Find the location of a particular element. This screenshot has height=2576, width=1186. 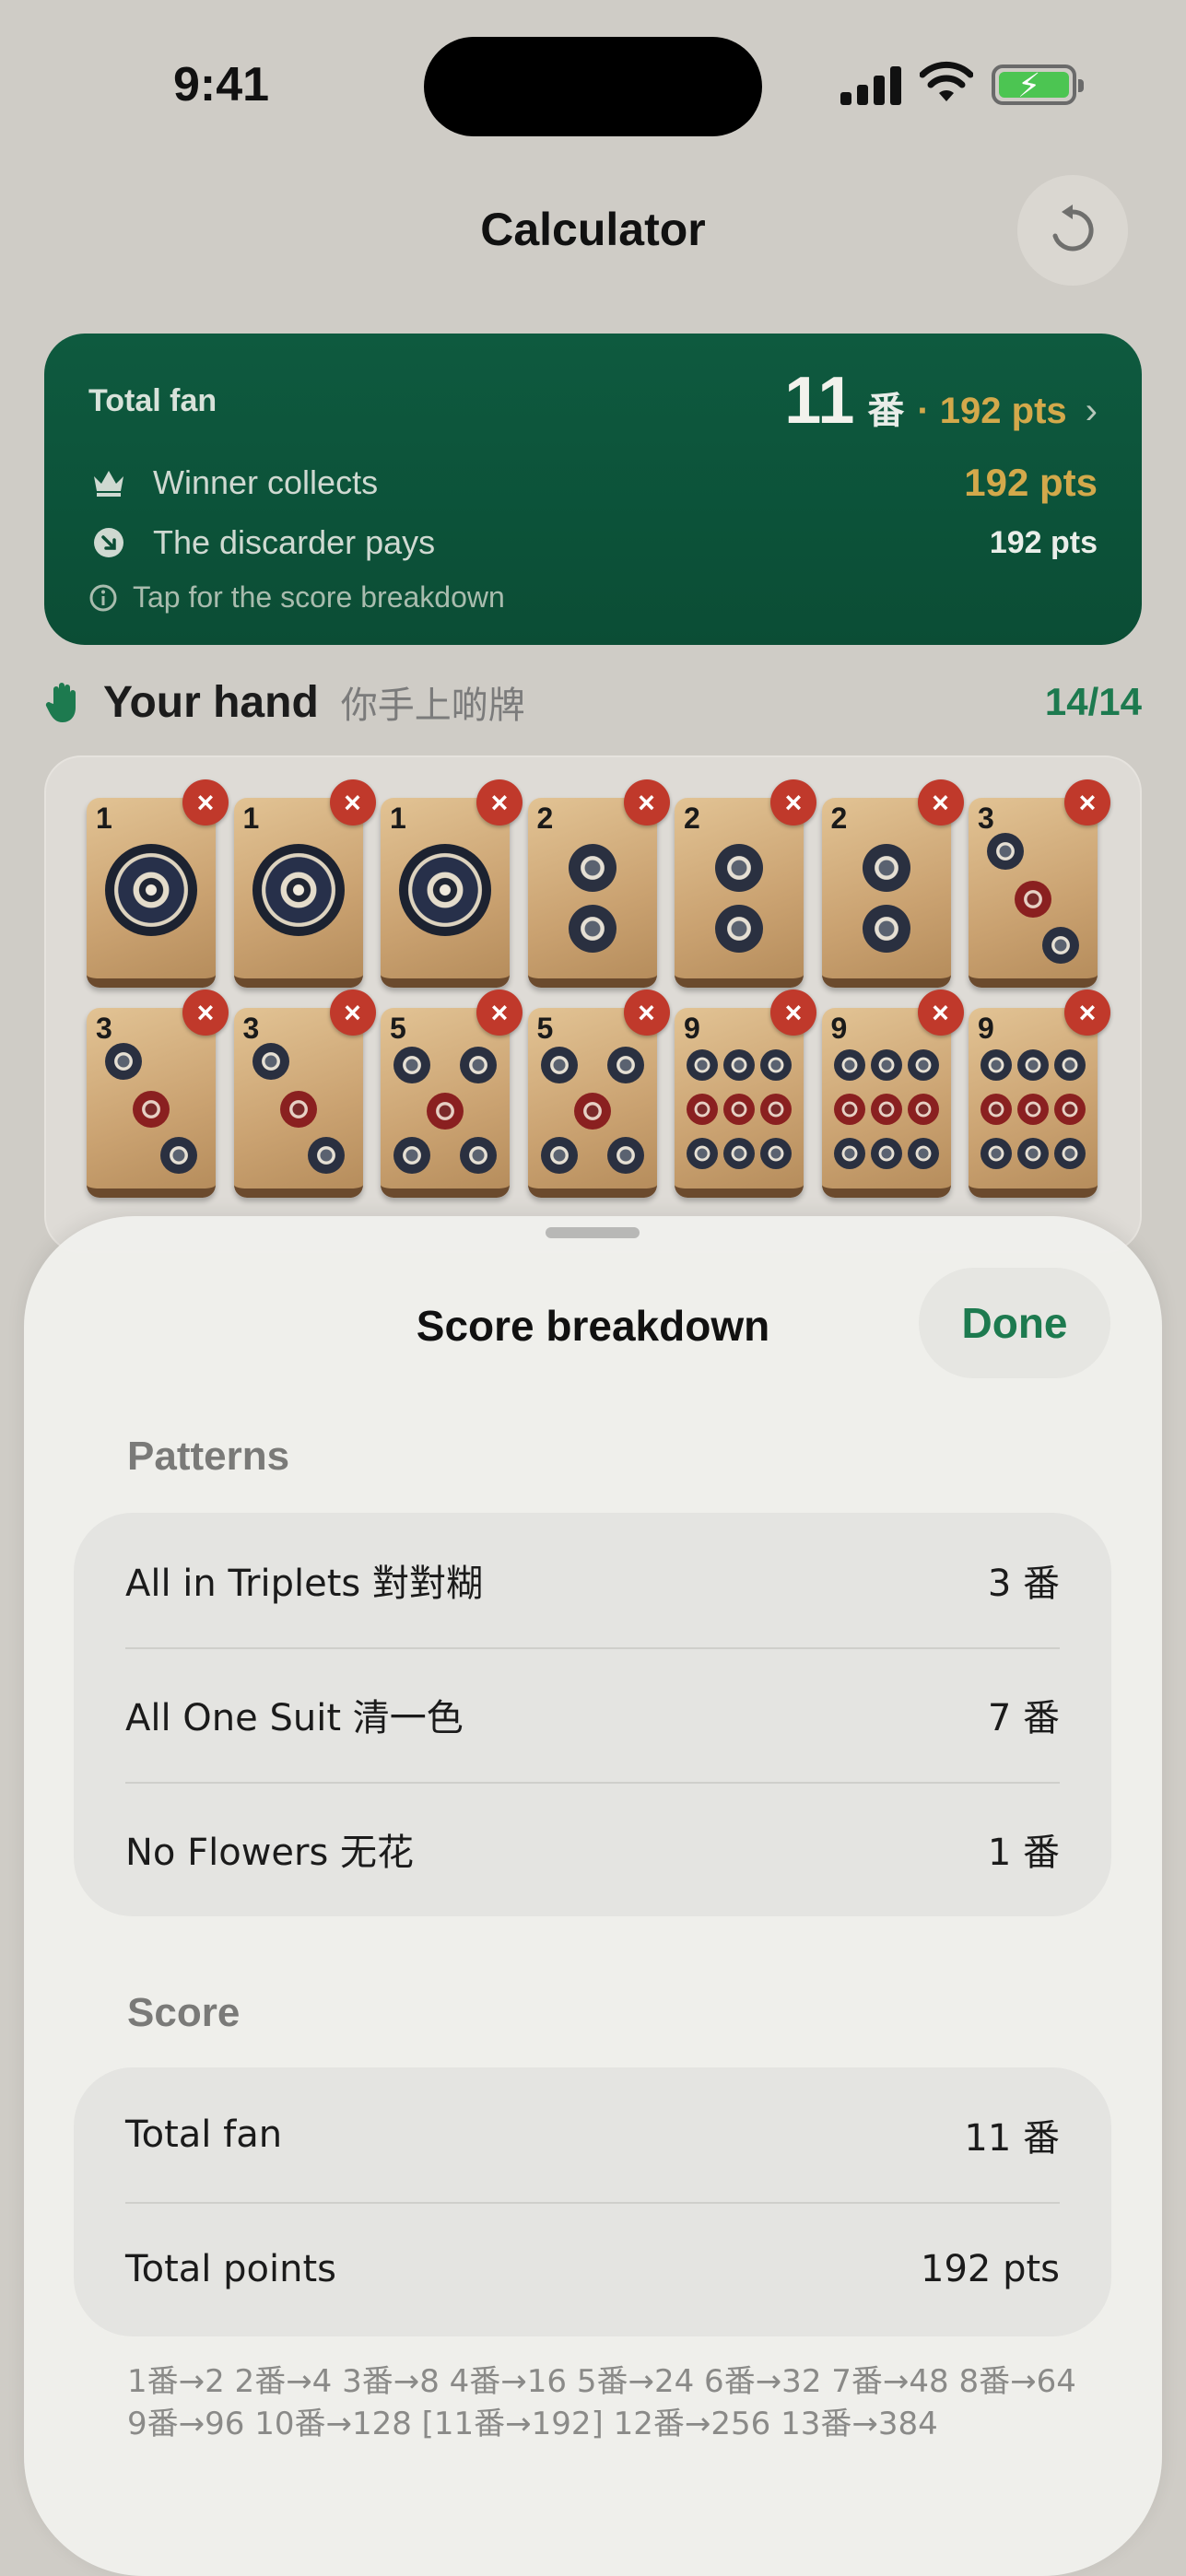

reset-button is located at coordinates (1072, 230).